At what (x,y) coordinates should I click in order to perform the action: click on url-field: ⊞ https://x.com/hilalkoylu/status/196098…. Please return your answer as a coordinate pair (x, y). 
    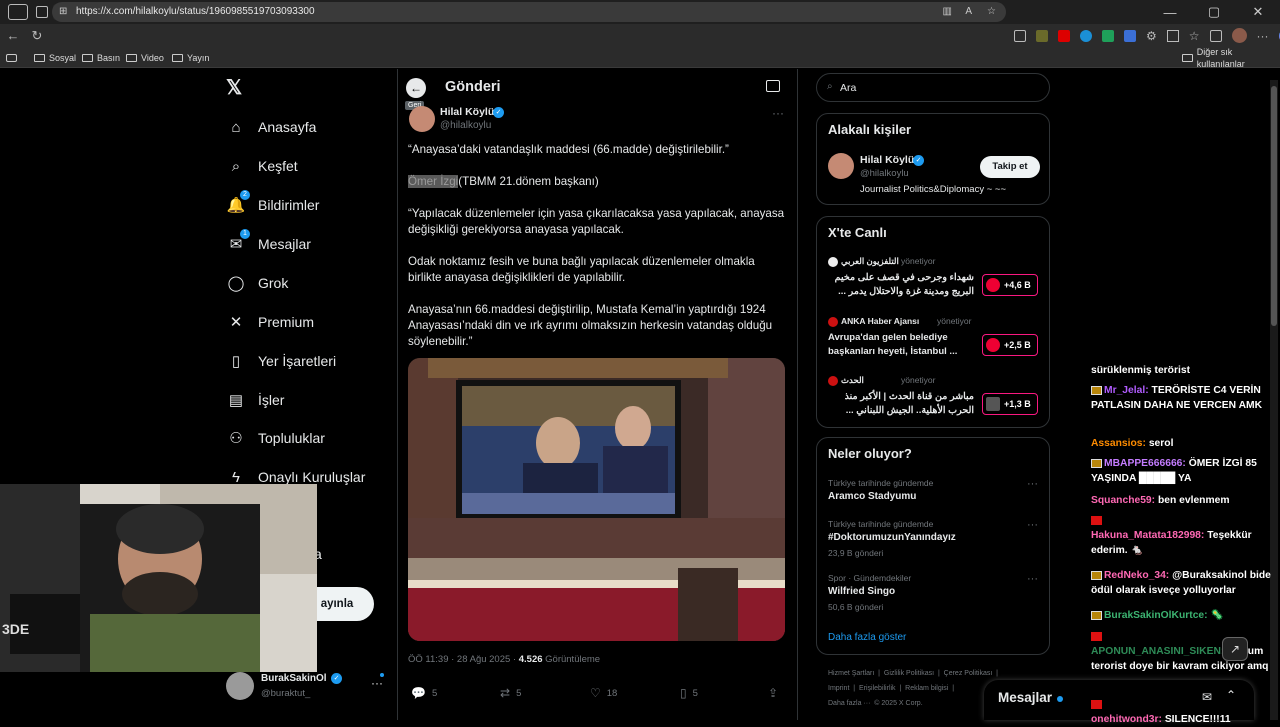
    Looking at the image, I should click on (529, 12).